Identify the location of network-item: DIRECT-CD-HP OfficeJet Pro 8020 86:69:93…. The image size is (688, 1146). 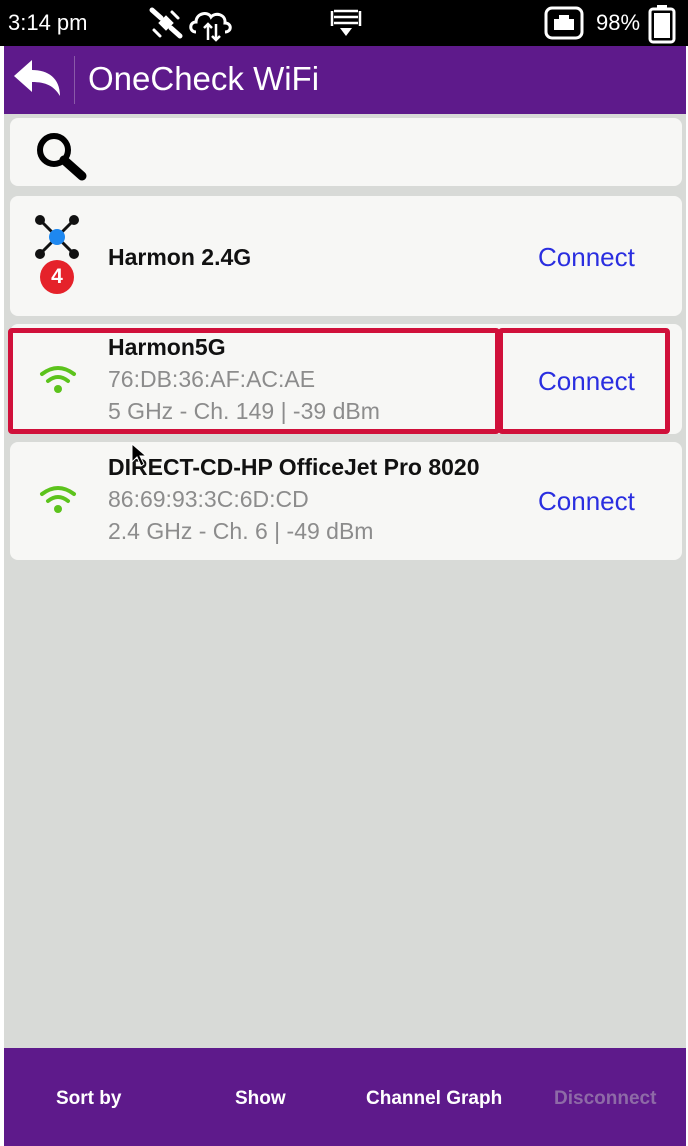
(346, 501).